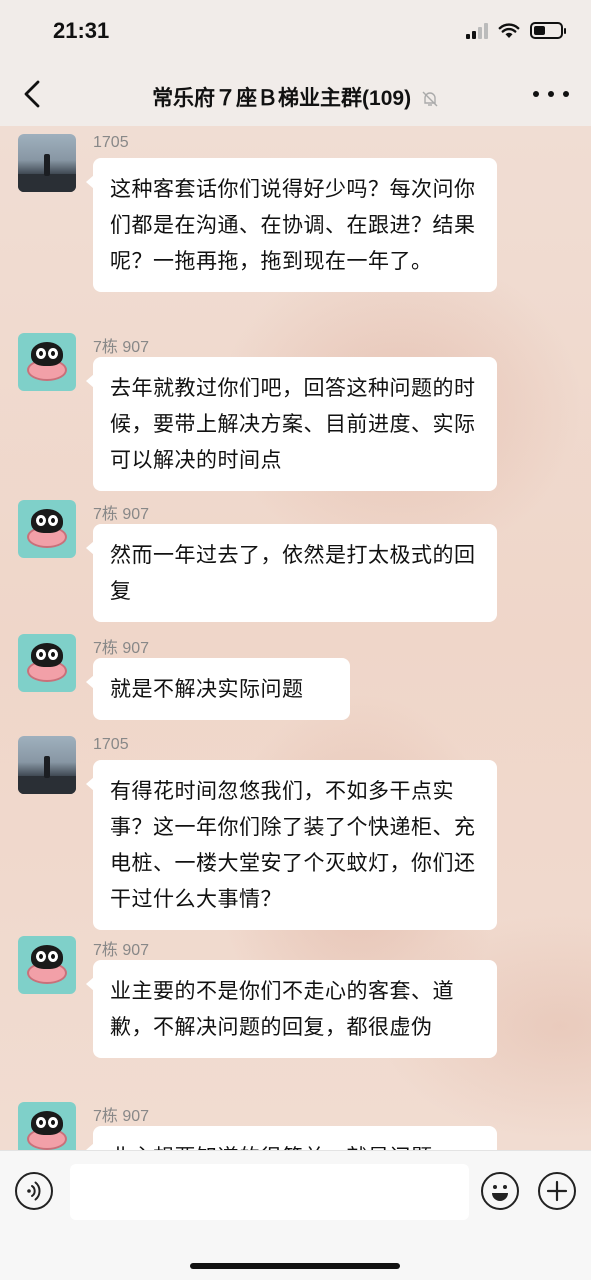  Describe the element at coordinates (269, 1192) in the screenshot. I see `message-input` at that location.